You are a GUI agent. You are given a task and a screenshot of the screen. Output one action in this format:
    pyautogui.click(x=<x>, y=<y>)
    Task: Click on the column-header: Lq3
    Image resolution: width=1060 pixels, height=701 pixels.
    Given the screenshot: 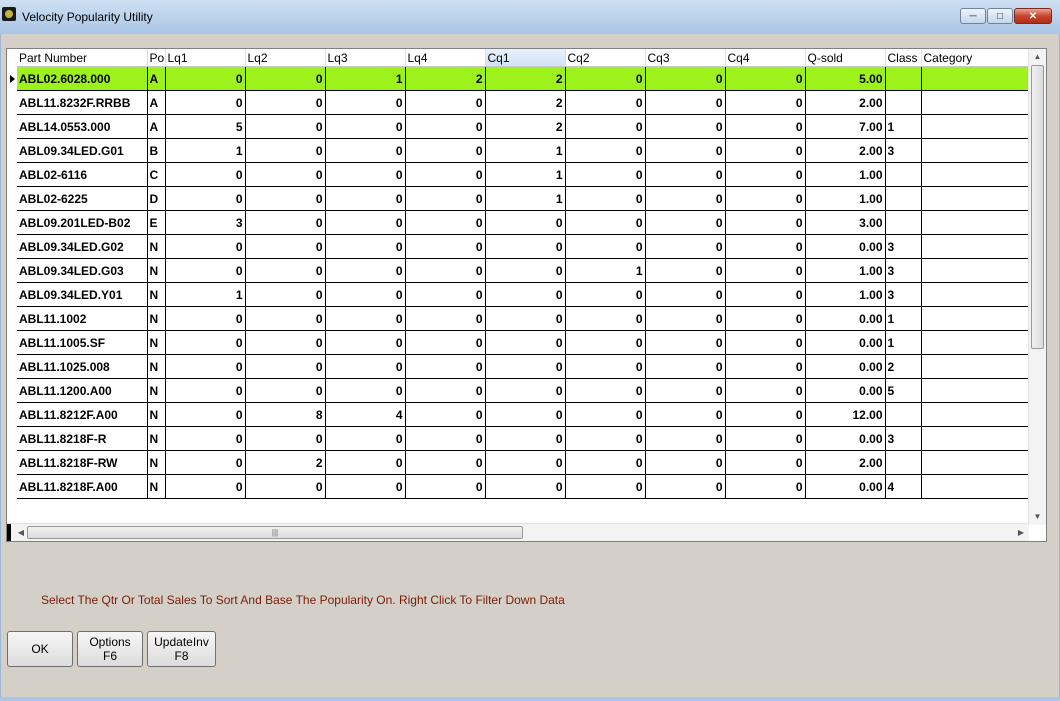 What is the action you would take?
    pyautogui.click(x=365, y=58)
    